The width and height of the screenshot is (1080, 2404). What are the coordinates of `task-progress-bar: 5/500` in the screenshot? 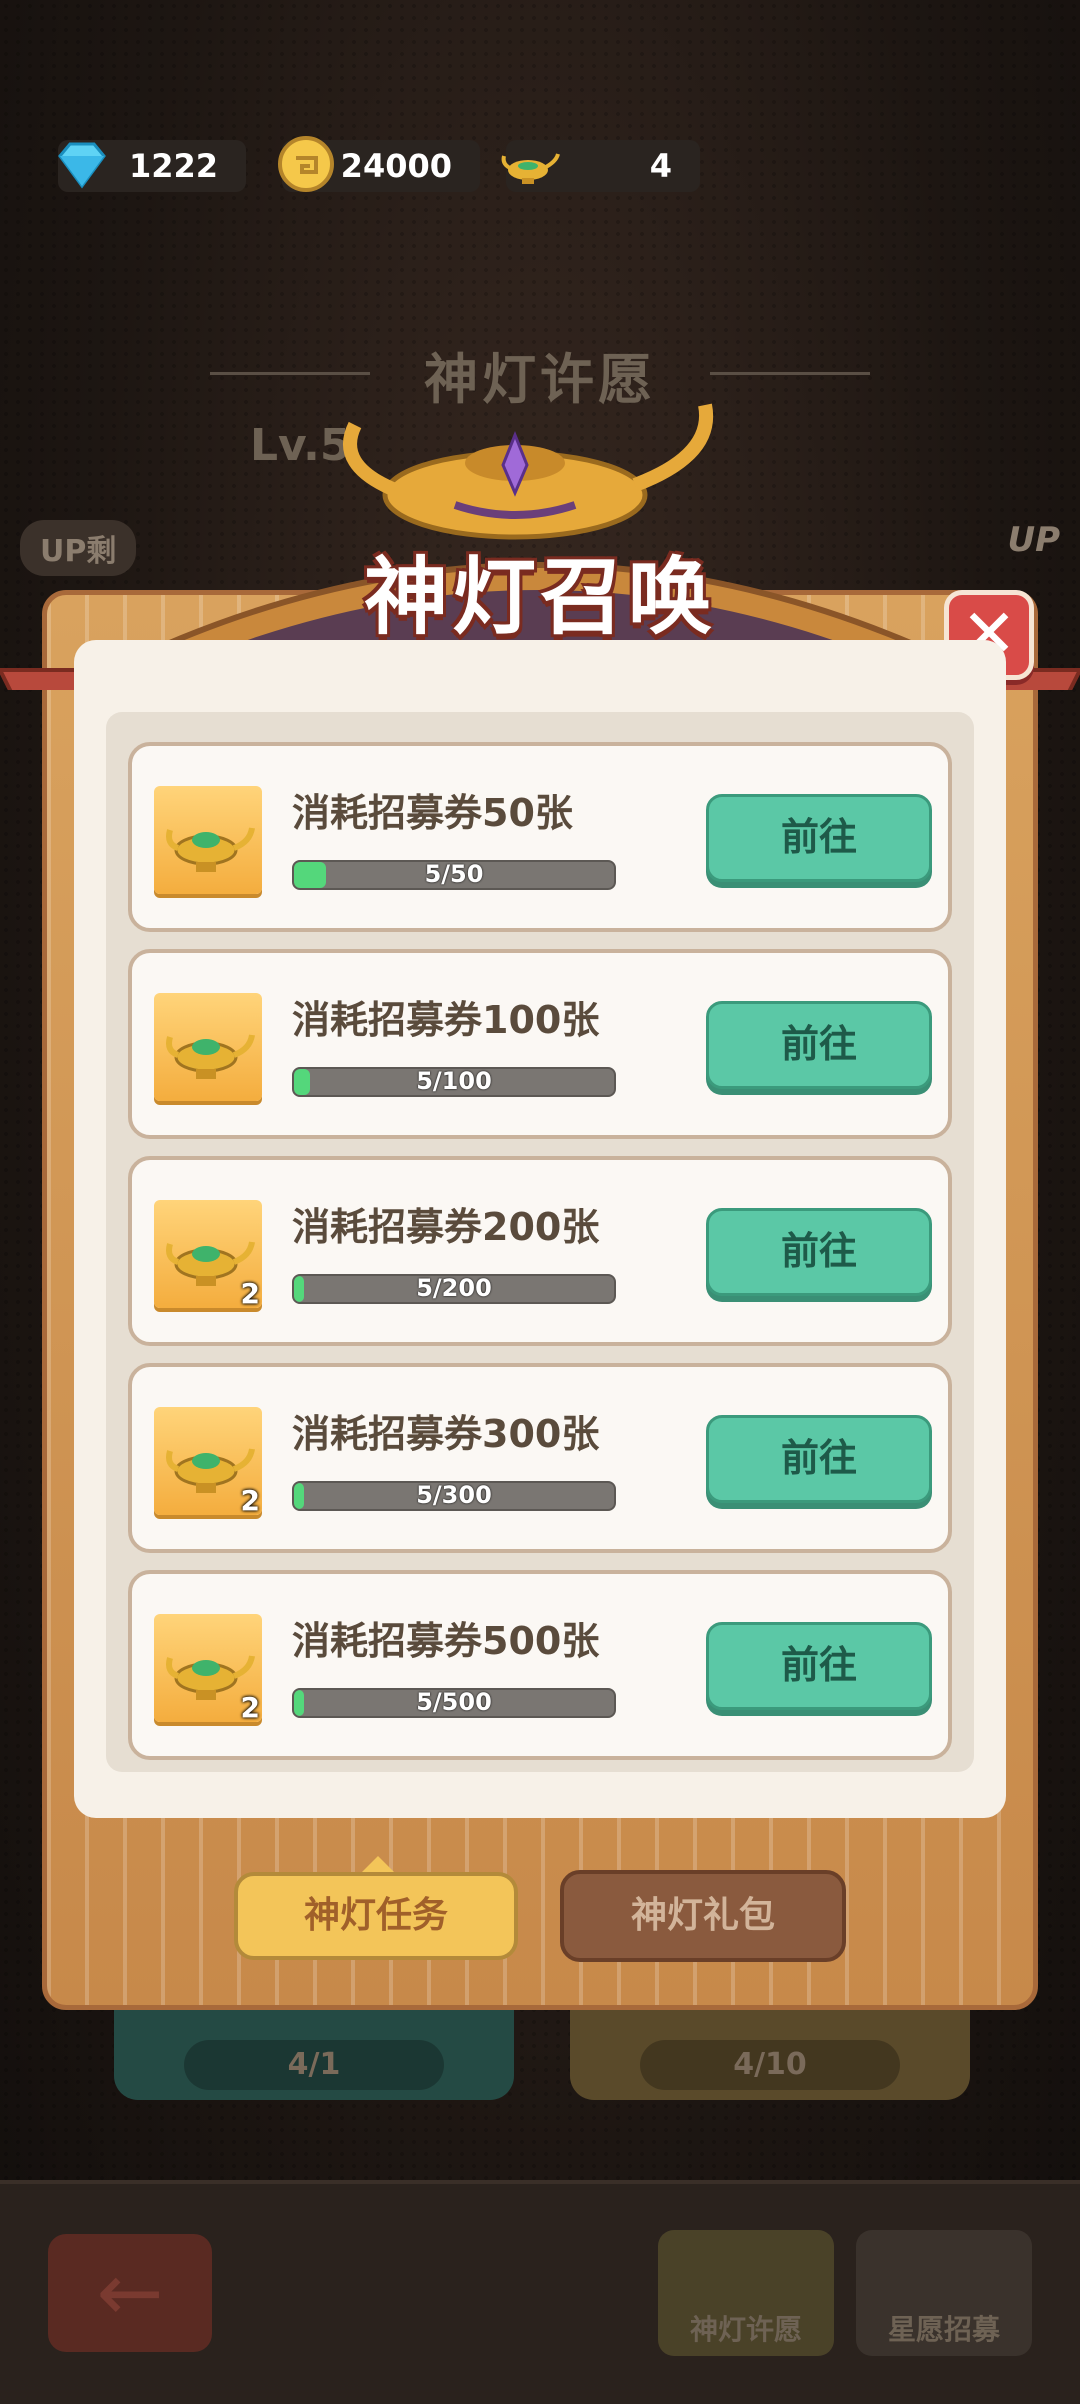 It's located at (454, 1703).